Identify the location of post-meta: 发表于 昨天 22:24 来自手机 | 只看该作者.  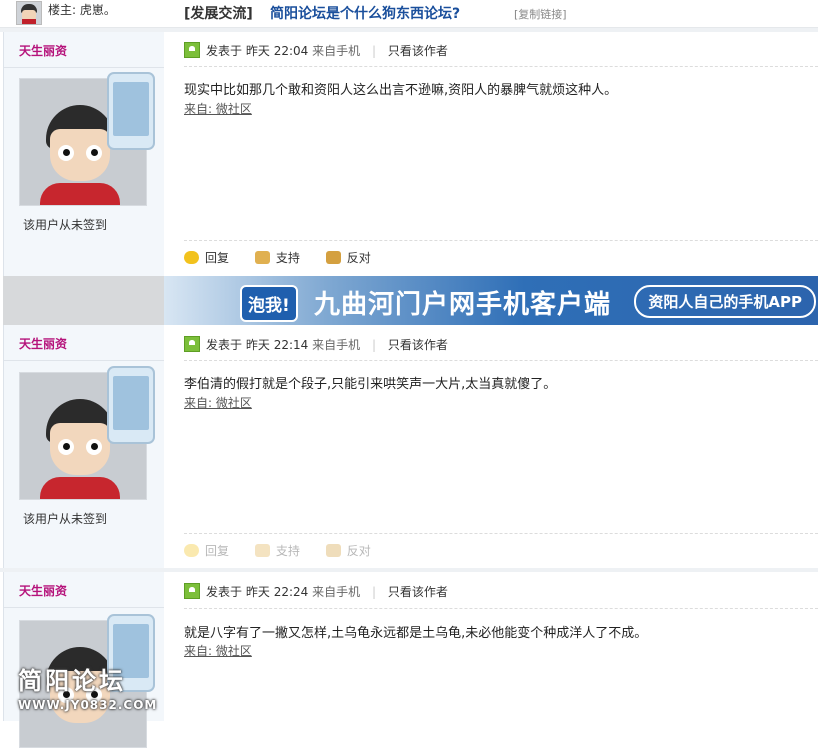
(316, 591).